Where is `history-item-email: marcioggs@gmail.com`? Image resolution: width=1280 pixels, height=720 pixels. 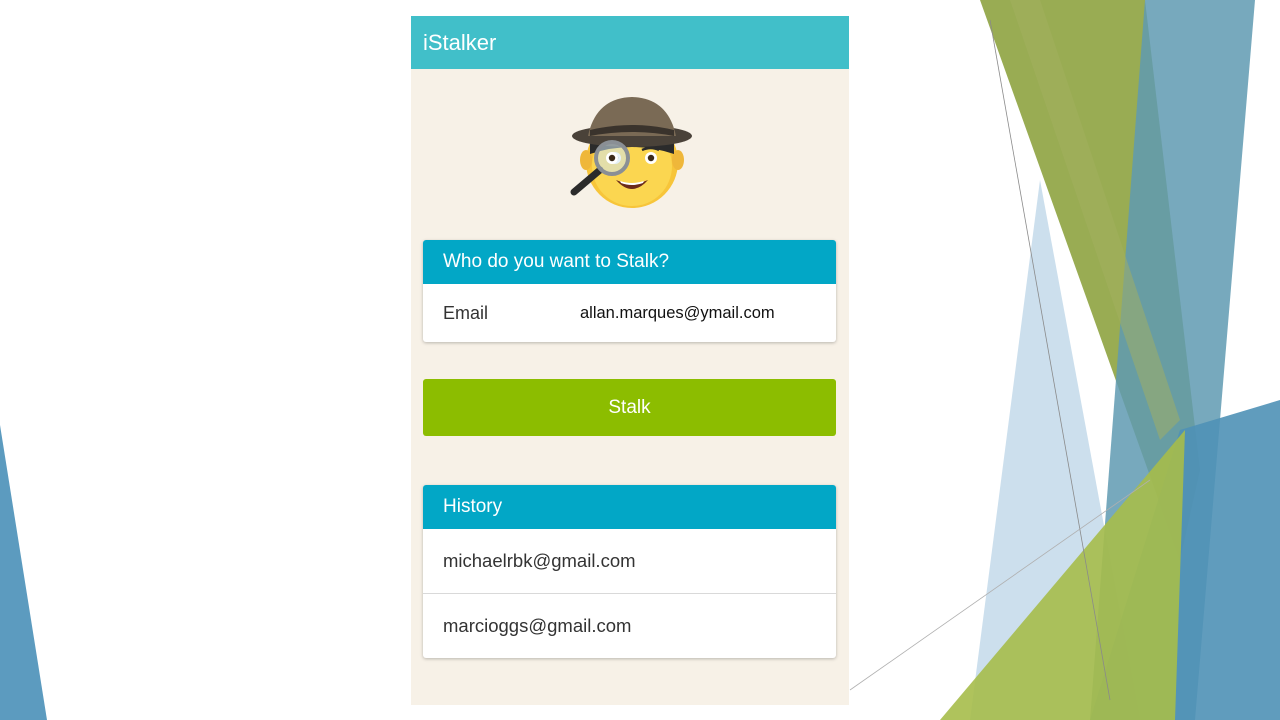
history-item-email: marcioggs@gmail.com is located at coordinates (537, 625).